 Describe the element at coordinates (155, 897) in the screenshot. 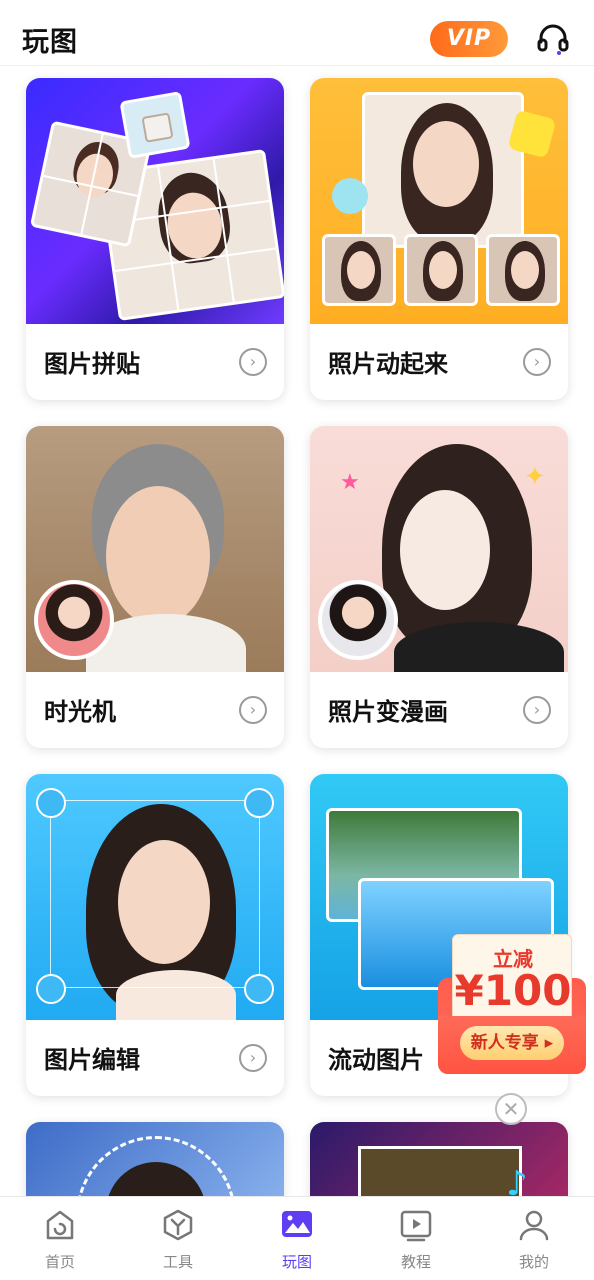

I see `edit-thumbnail` at that location.